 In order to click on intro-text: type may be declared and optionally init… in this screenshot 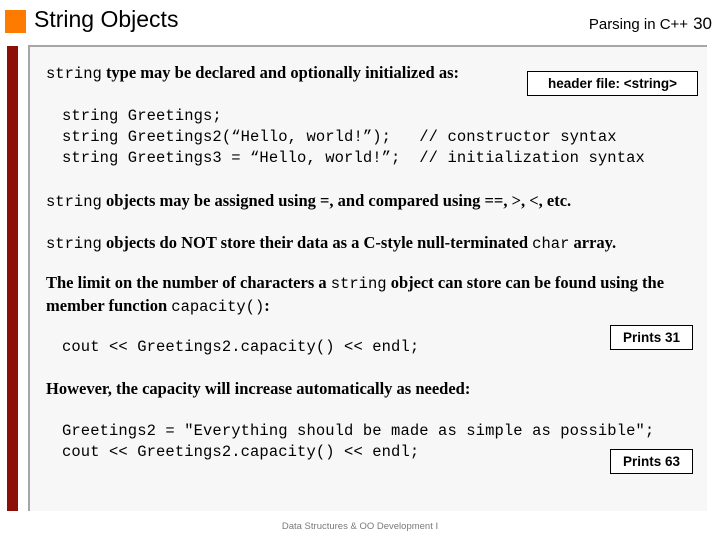, I will do `click(280, 72)`.